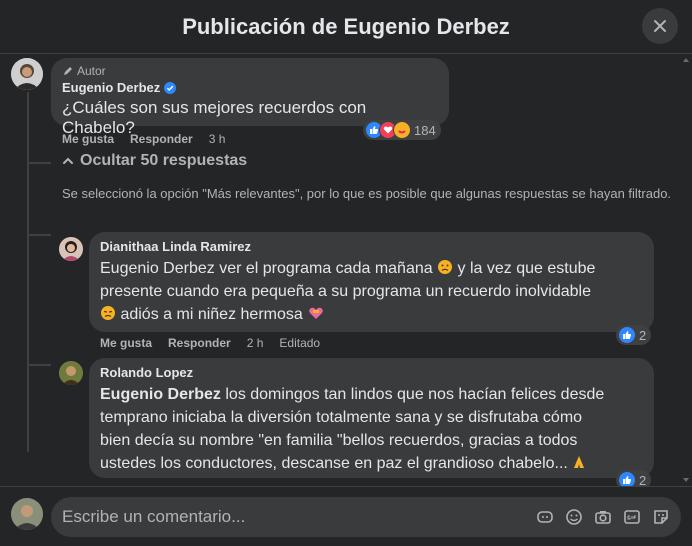 The image size is (692, 546). Describe the element at coordinates (292, 517) in the screenshot. I see `comment-input` at that location.